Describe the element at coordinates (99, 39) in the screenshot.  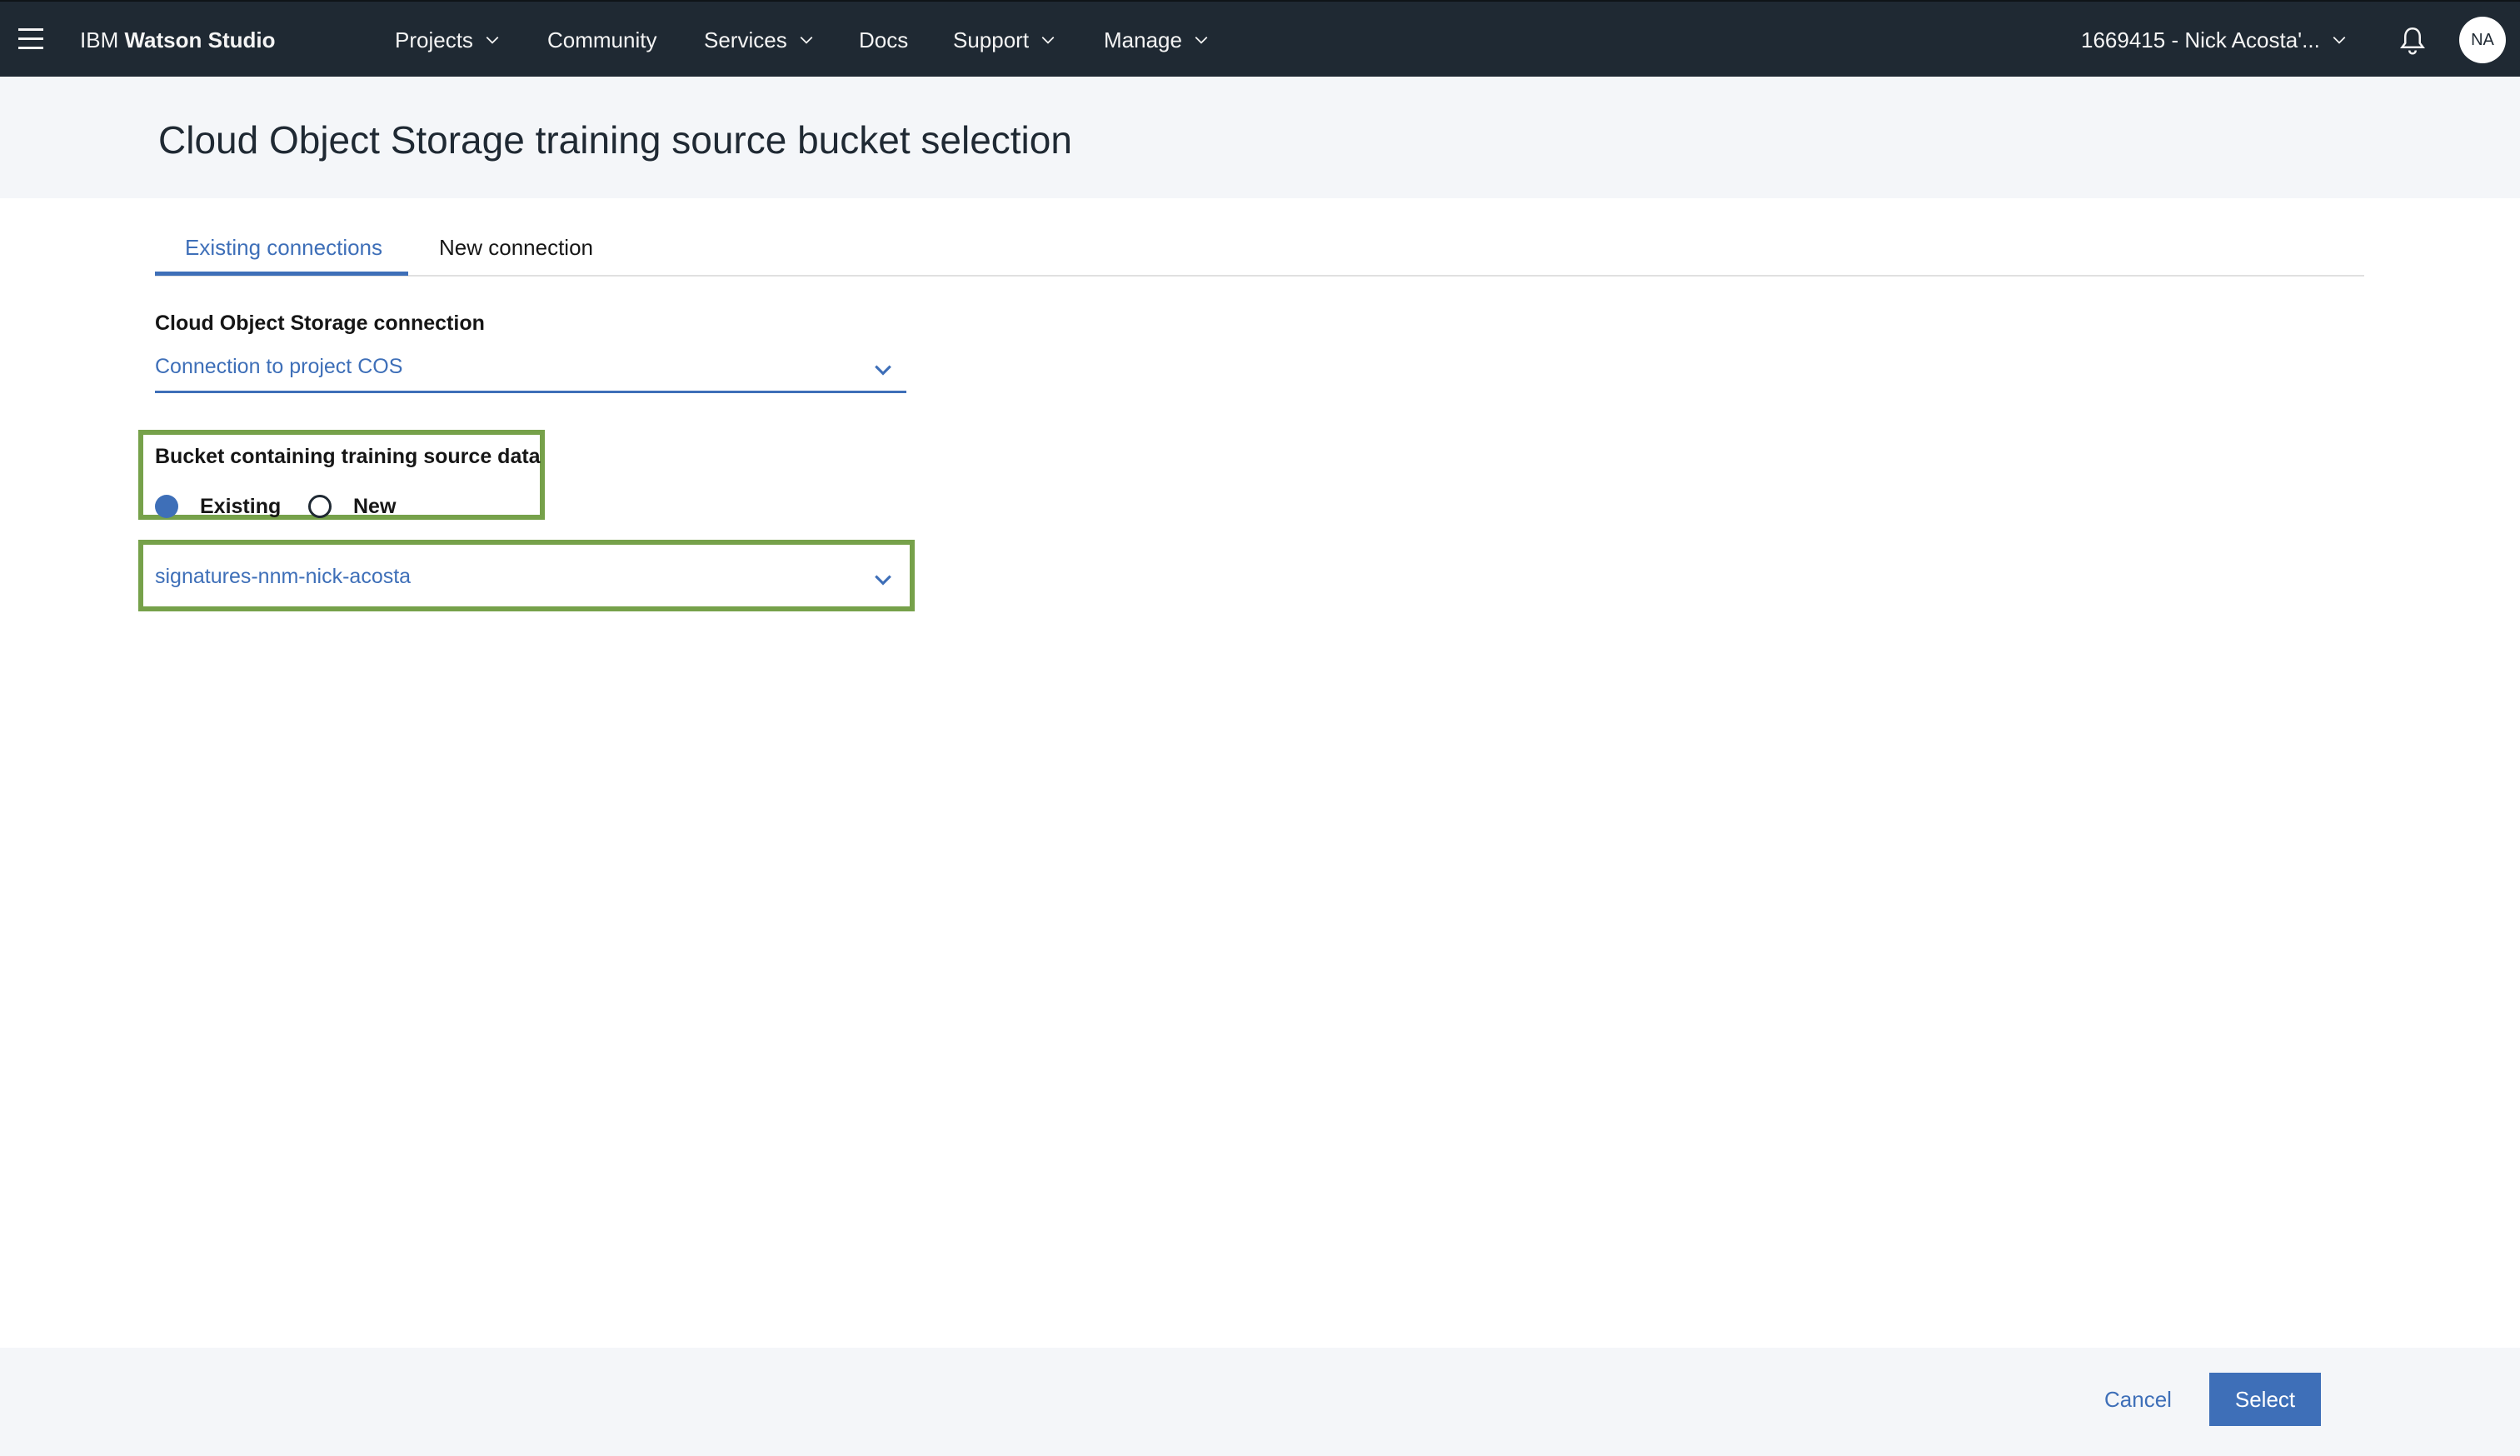
I see `brand-prefix: IBM` at that location.